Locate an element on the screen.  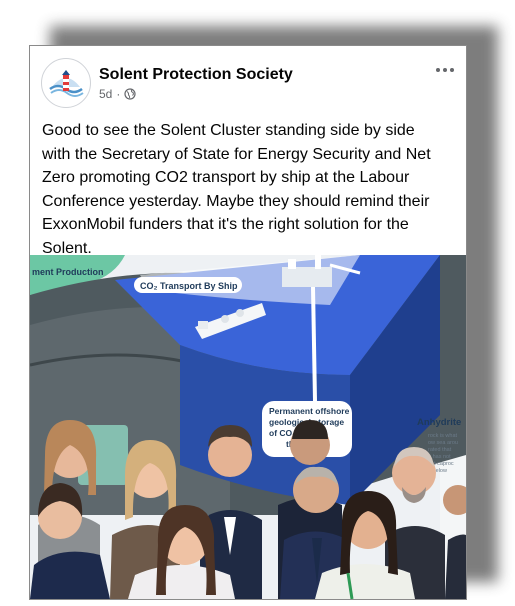
globe-icon is located at coordinates (130, 94).